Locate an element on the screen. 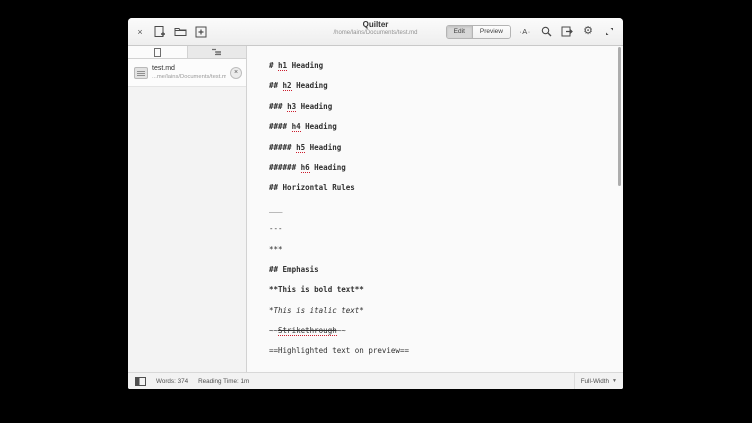 The image size is (752, 423). width-mode-dropdown: Full-Width ▼ is located at coordinates (599, 381).